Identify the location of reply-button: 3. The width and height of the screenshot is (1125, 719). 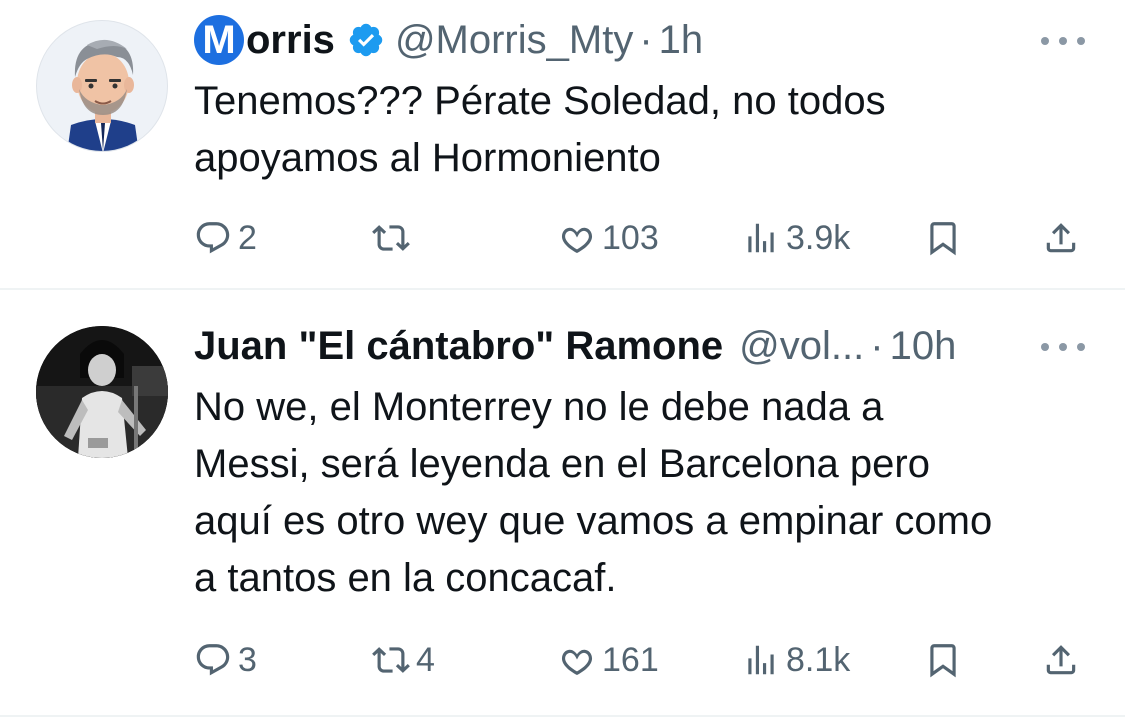
(225, 660).